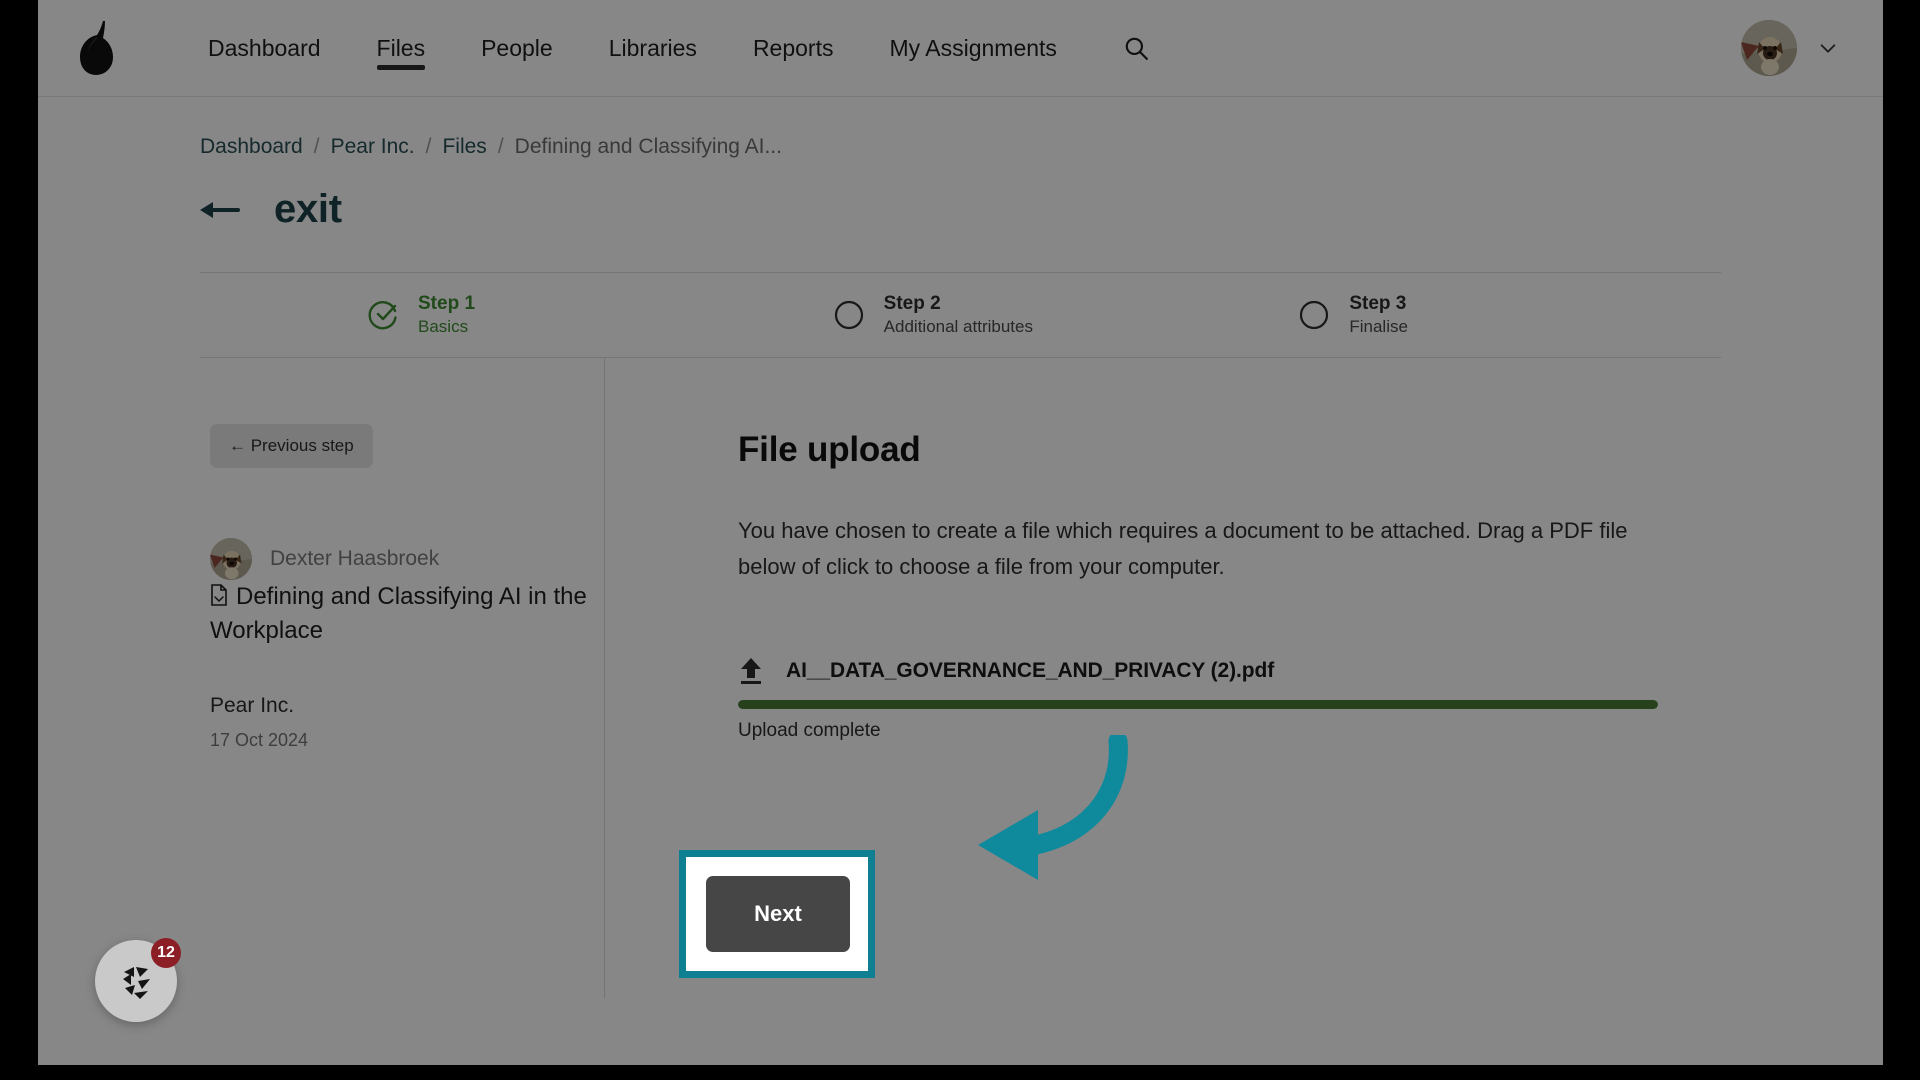  Describe the element at coordinates (97, 48) in the screenshot. I see `pear-logo-icon` at that location.